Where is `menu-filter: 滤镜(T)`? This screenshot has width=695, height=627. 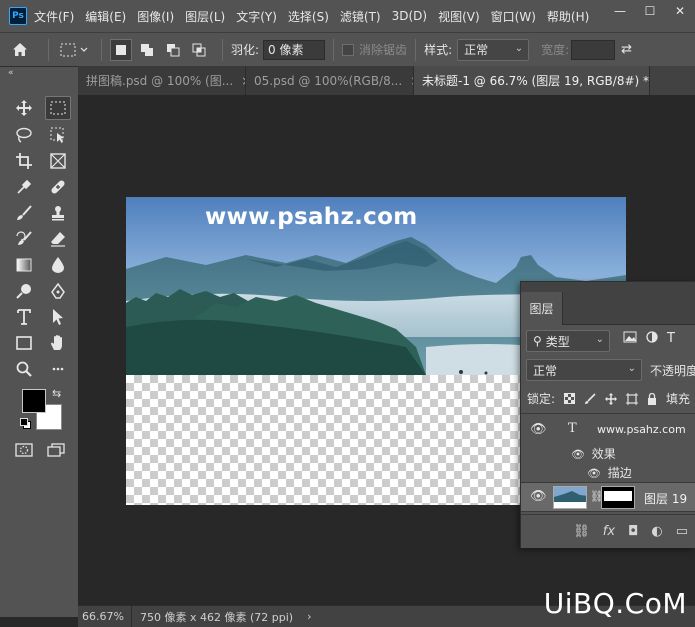
menu-filter: 滤镜(T) is located at coordinates (360, 16).